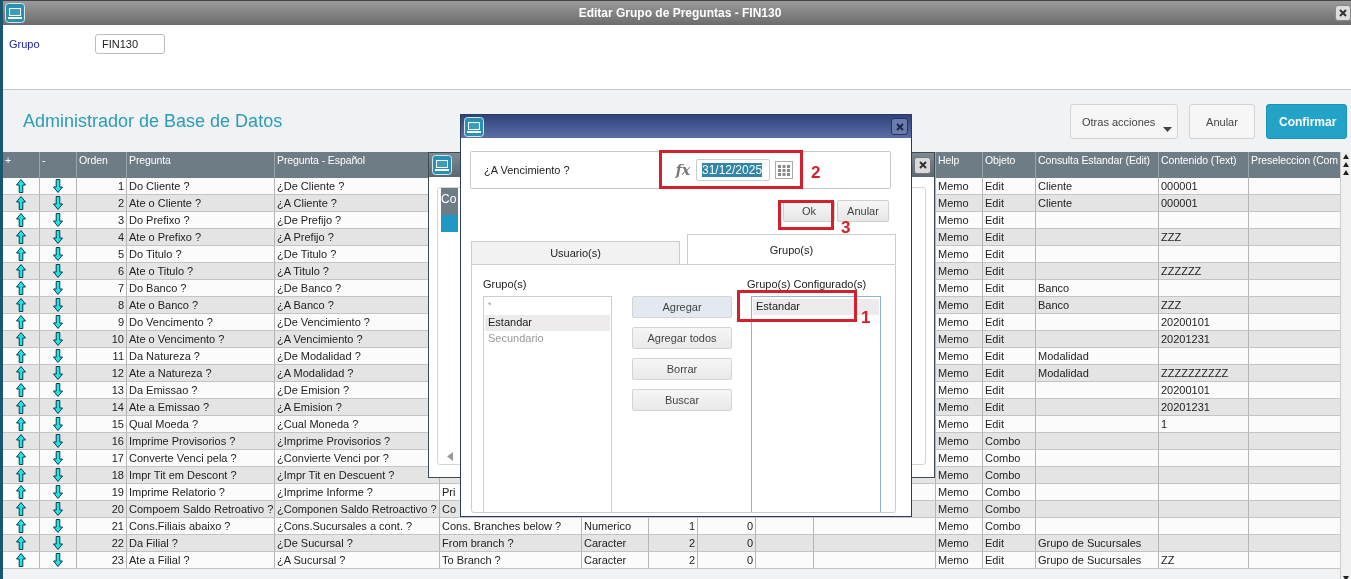 The image size is (1351, 579). Describe the element at coordinates (201, 288) in the screenshot. I see `table-cell: Do Banco ?` at that location.